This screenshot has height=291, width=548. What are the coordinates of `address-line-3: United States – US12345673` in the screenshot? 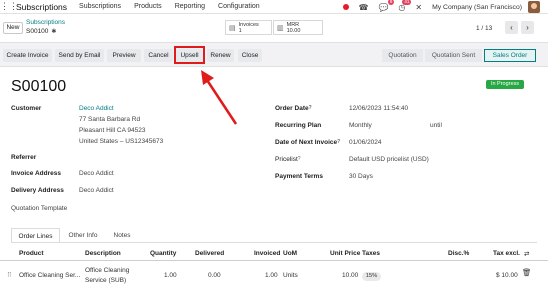 It's located at (121, 141).